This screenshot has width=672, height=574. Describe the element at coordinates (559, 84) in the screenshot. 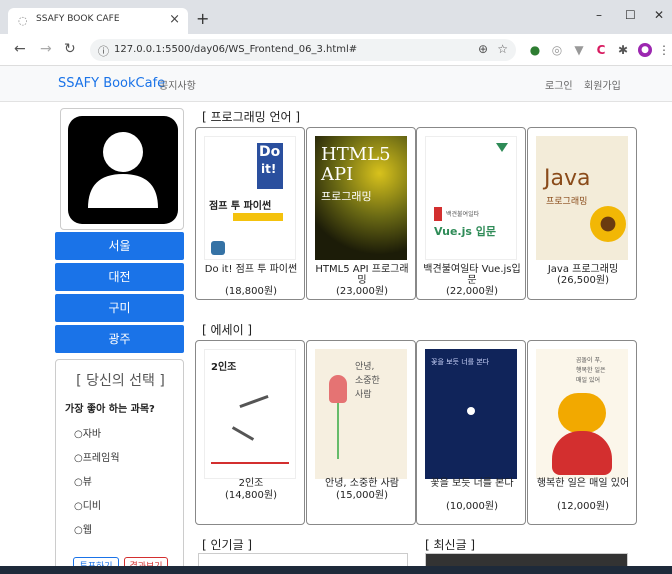

I see `login-link: 로그인` at that location.